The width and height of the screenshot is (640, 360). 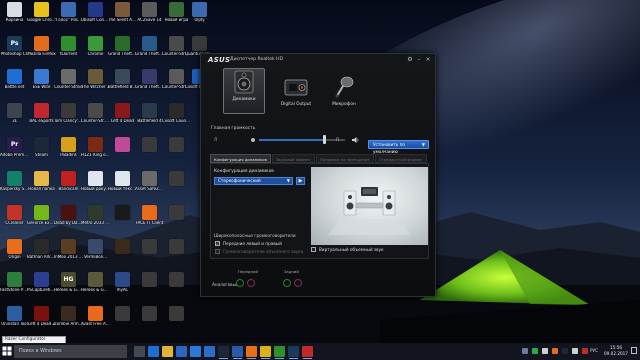 What do you see at coordinates (347, 249) in the screenshot?
I see `virtual-surround-checkbox: Виртуальный объемный звук` at bounding box center [347, 249].